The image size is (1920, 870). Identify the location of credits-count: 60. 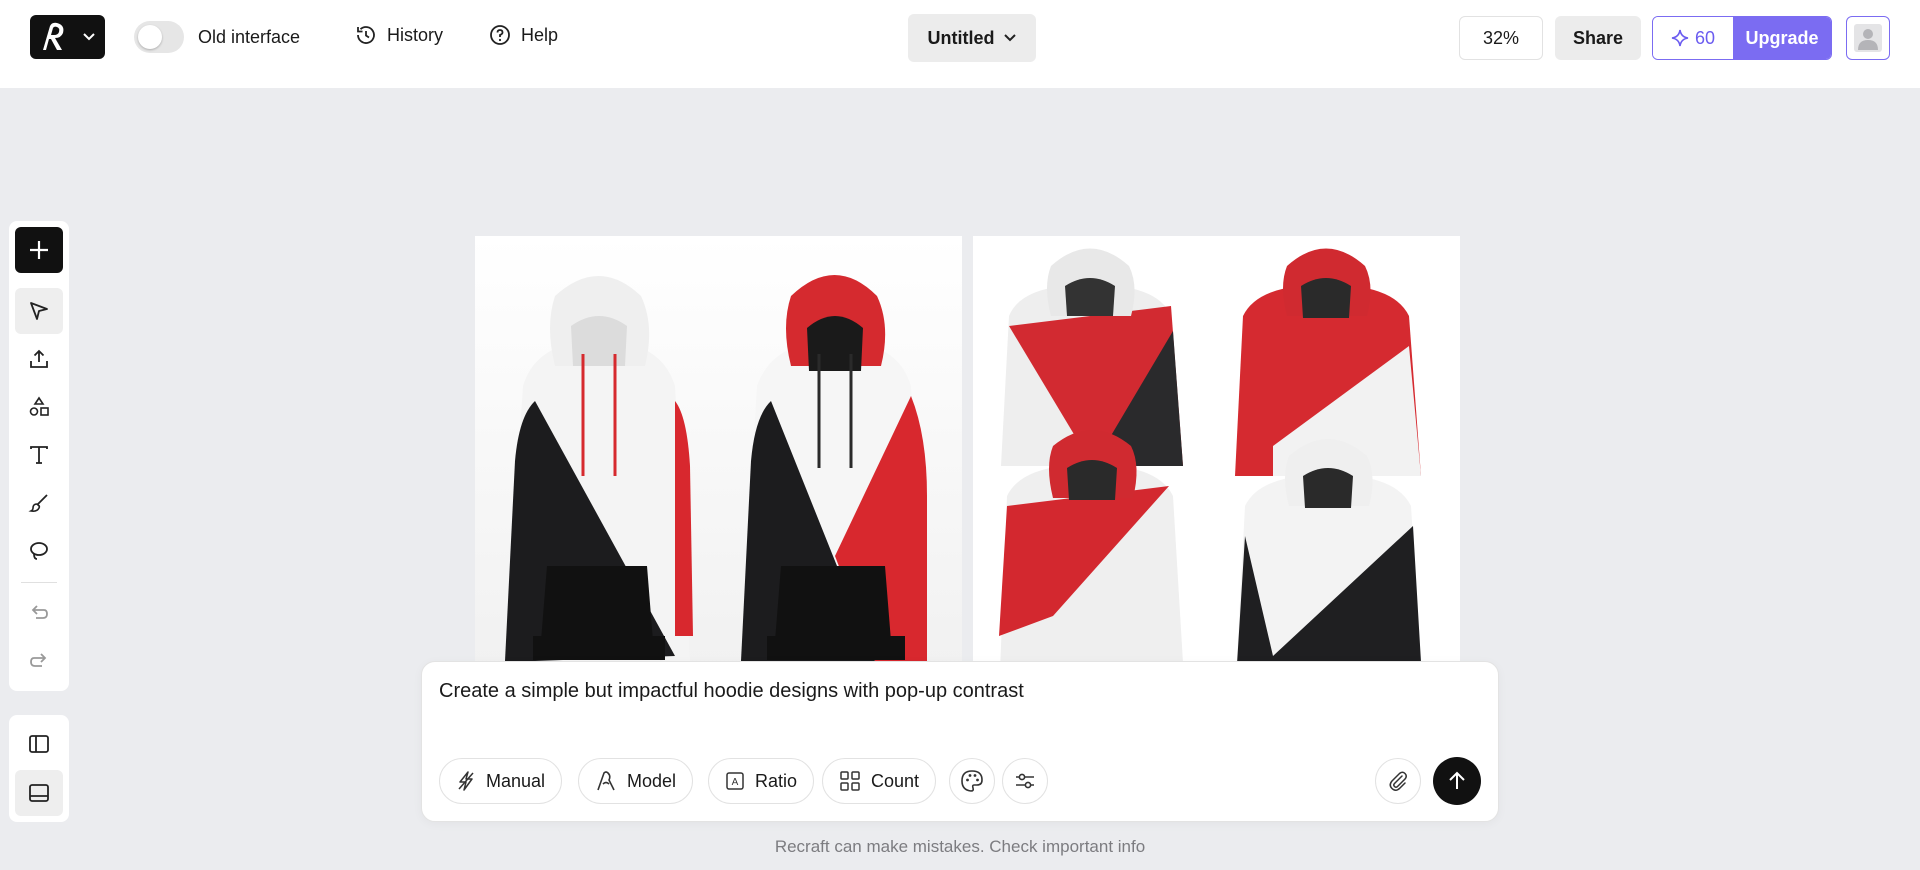
(1705, 37).